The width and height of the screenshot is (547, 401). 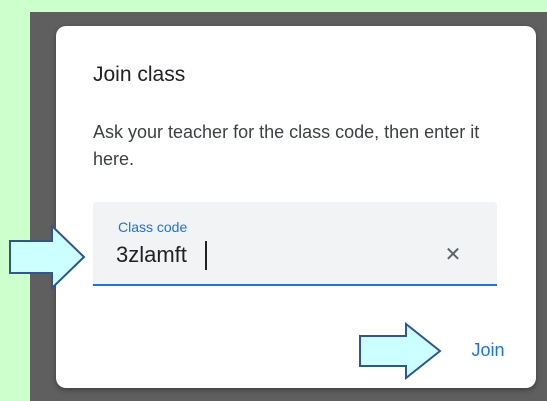 What do you see at coordinates (153, 227) in the screenshot?
I see `class-code-label: Class code` at bounding box center [153, 227].